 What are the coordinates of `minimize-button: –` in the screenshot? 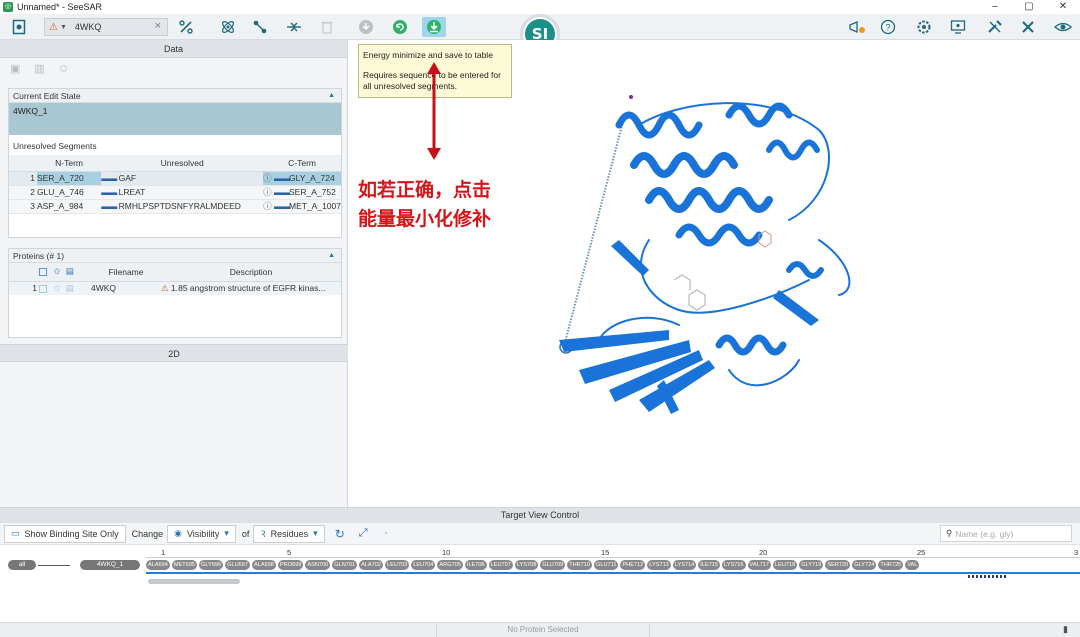 It's located at (995, 7).